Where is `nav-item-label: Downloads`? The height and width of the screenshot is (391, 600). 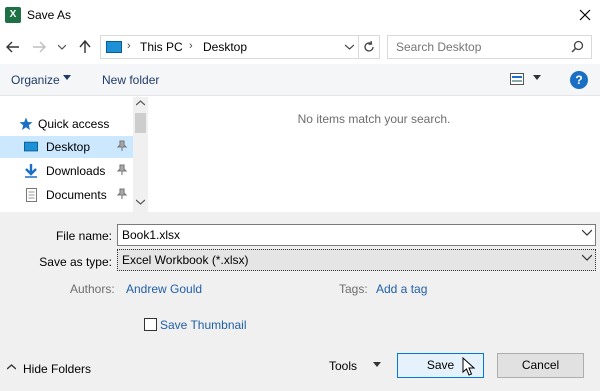 nav-item-label: Downloads is located at coordinates (76, 171).